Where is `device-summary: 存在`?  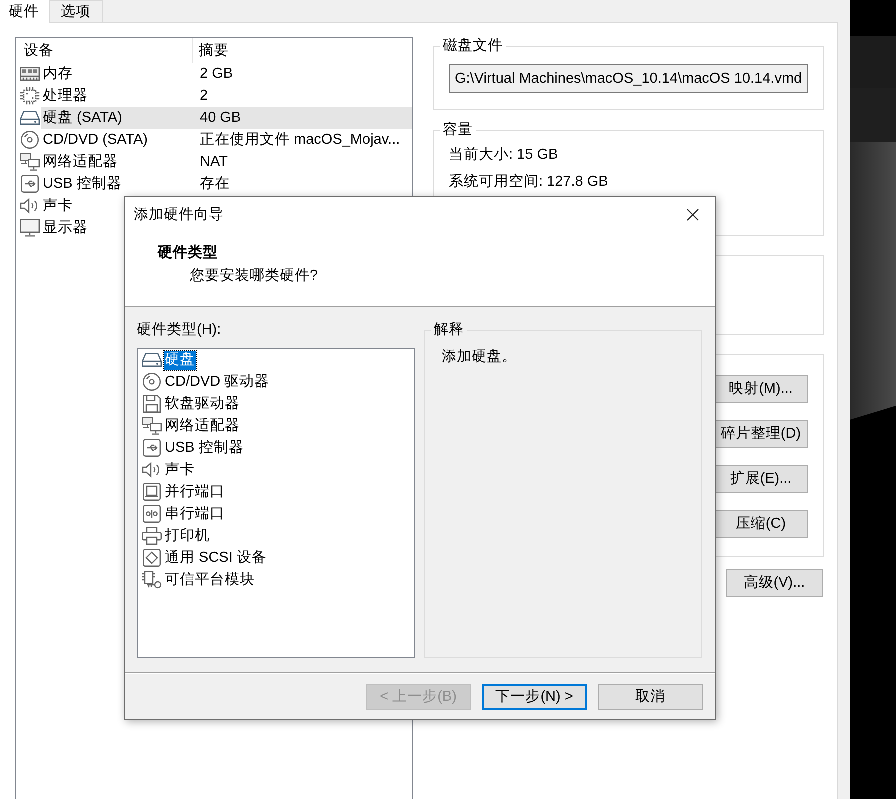 device-summary: 存在 is located at coordinates (215, 184).